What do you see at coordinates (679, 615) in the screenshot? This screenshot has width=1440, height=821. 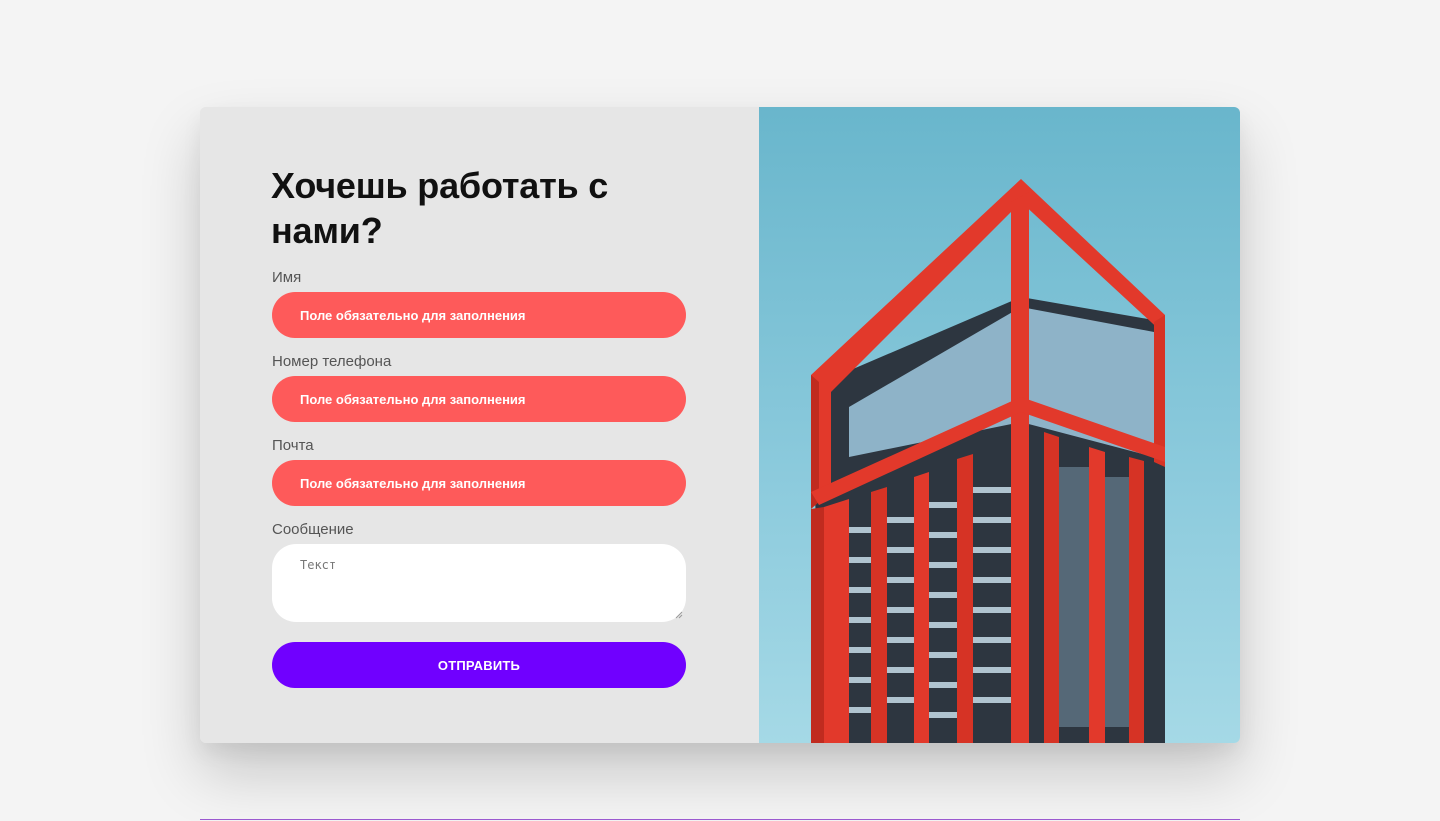 I see `resize-handle-icon` at bounding box center [679, 615].